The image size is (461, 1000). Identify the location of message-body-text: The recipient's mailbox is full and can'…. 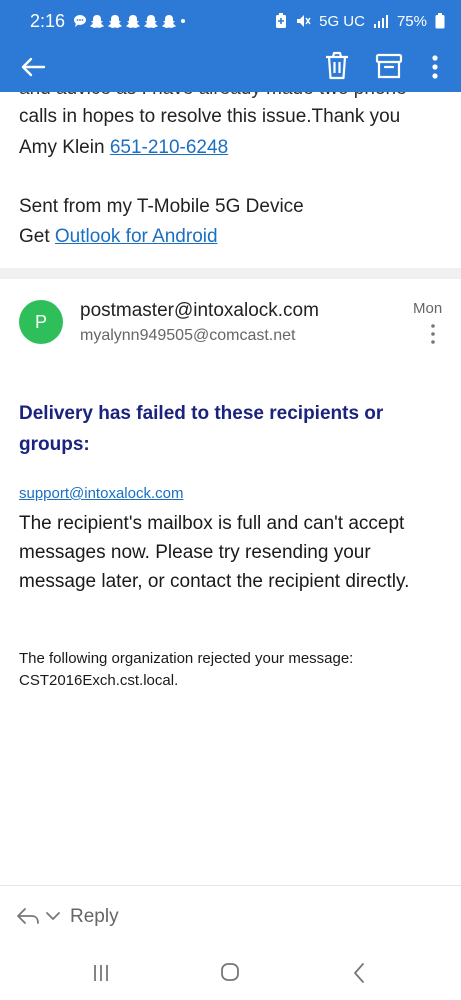
(214, 552).